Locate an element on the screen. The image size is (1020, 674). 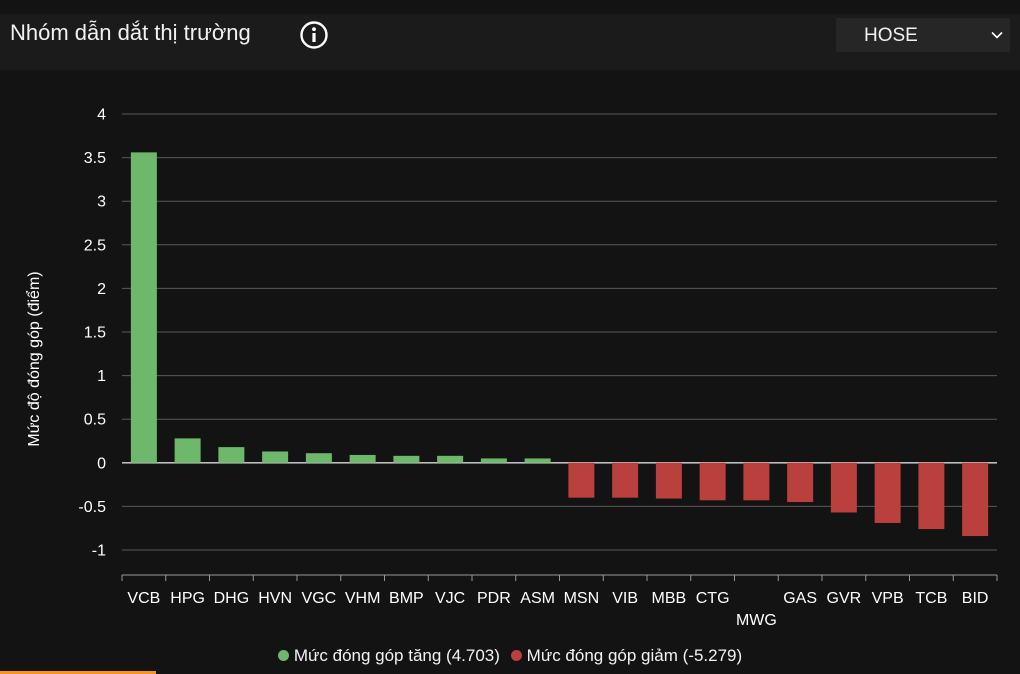
x-tick-label: ASM is located at coordinates (537, 598).